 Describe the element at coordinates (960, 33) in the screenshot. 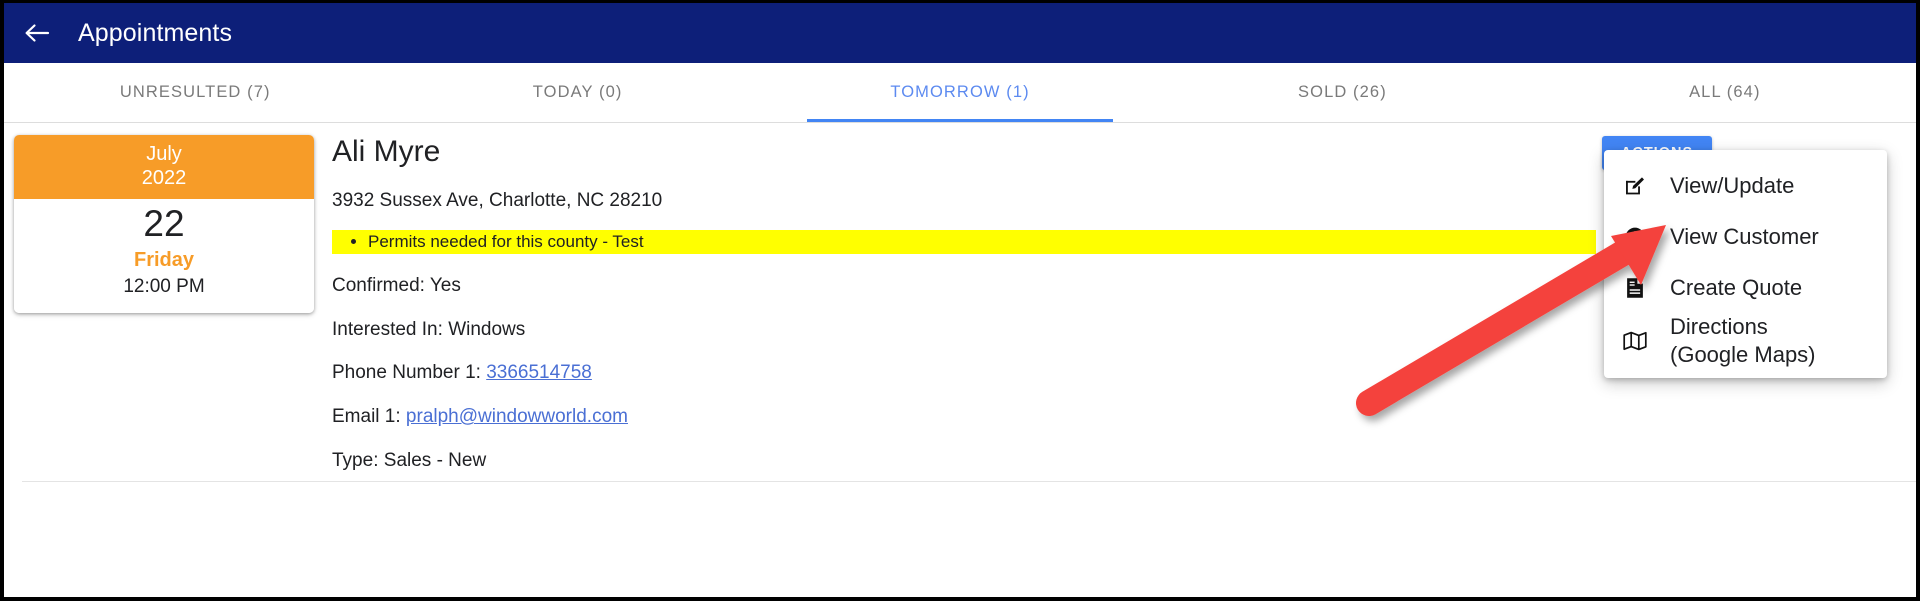

I see `app-header: Appointments` at that location.